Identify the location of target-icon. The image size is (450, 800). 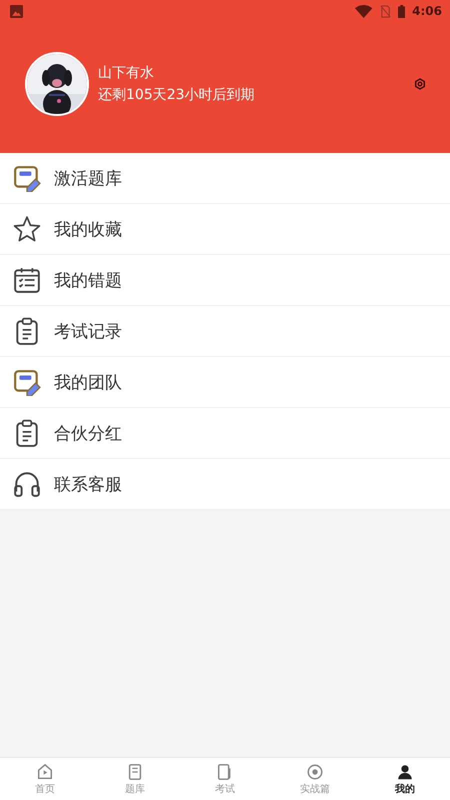
(315, 771).